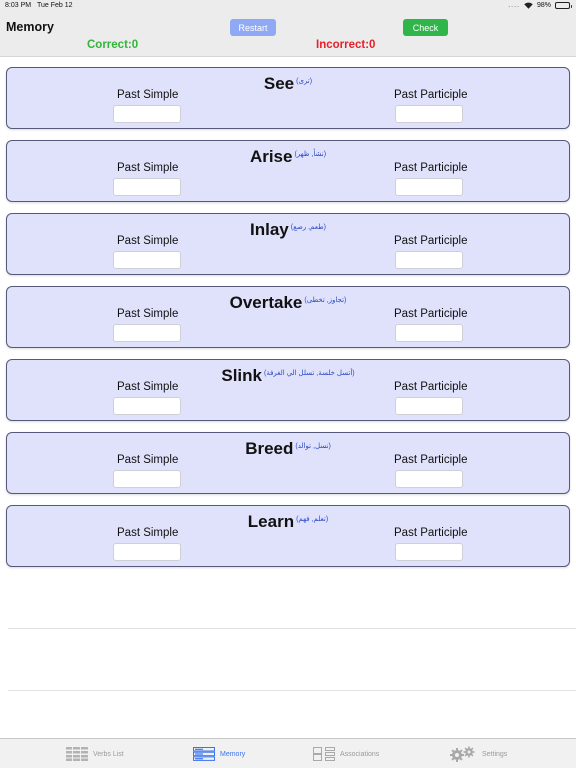 This screenshot has width=576, height=768. I want to click on status-right: .... 98%, so click(540, 5).